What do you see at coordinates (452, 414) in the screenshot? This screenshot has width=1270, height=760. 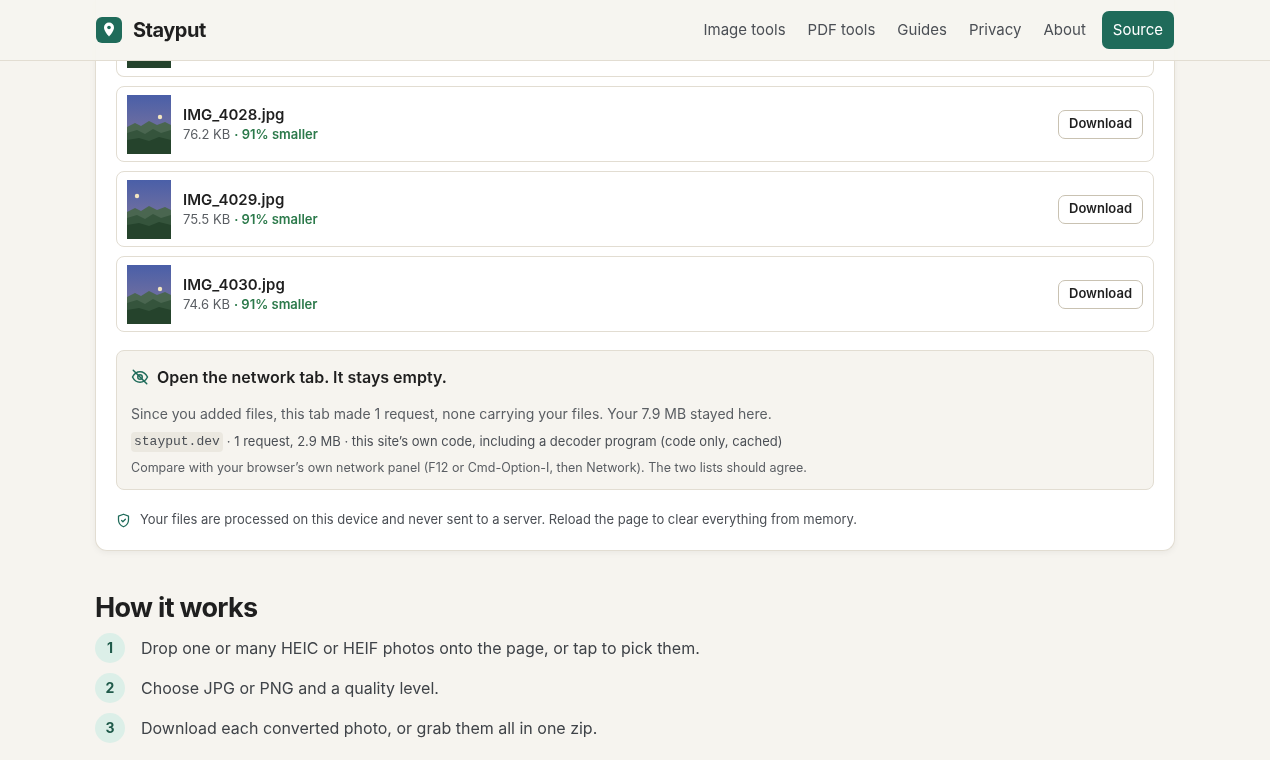 I see `panel-summary: Since you added files, this tab made 1 request, none carrying your files. Your 7.9 MB stayed here.` at bounding box center [452, 414].